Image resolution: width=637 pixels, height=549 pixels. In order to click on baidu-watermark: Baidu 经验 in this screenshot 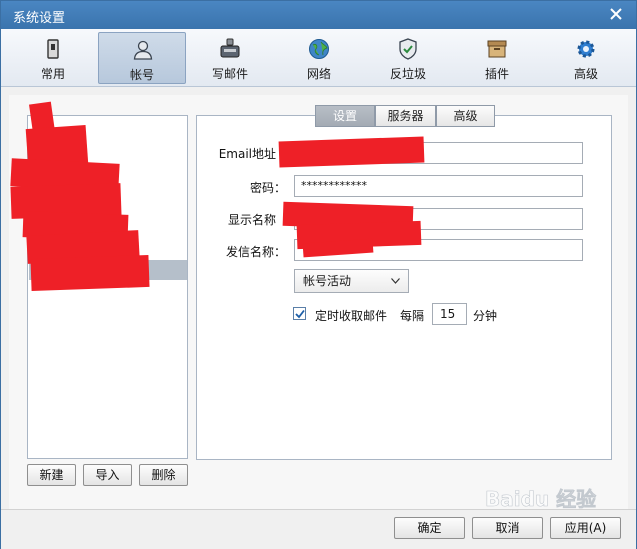, I will do `click(541, 499)`.